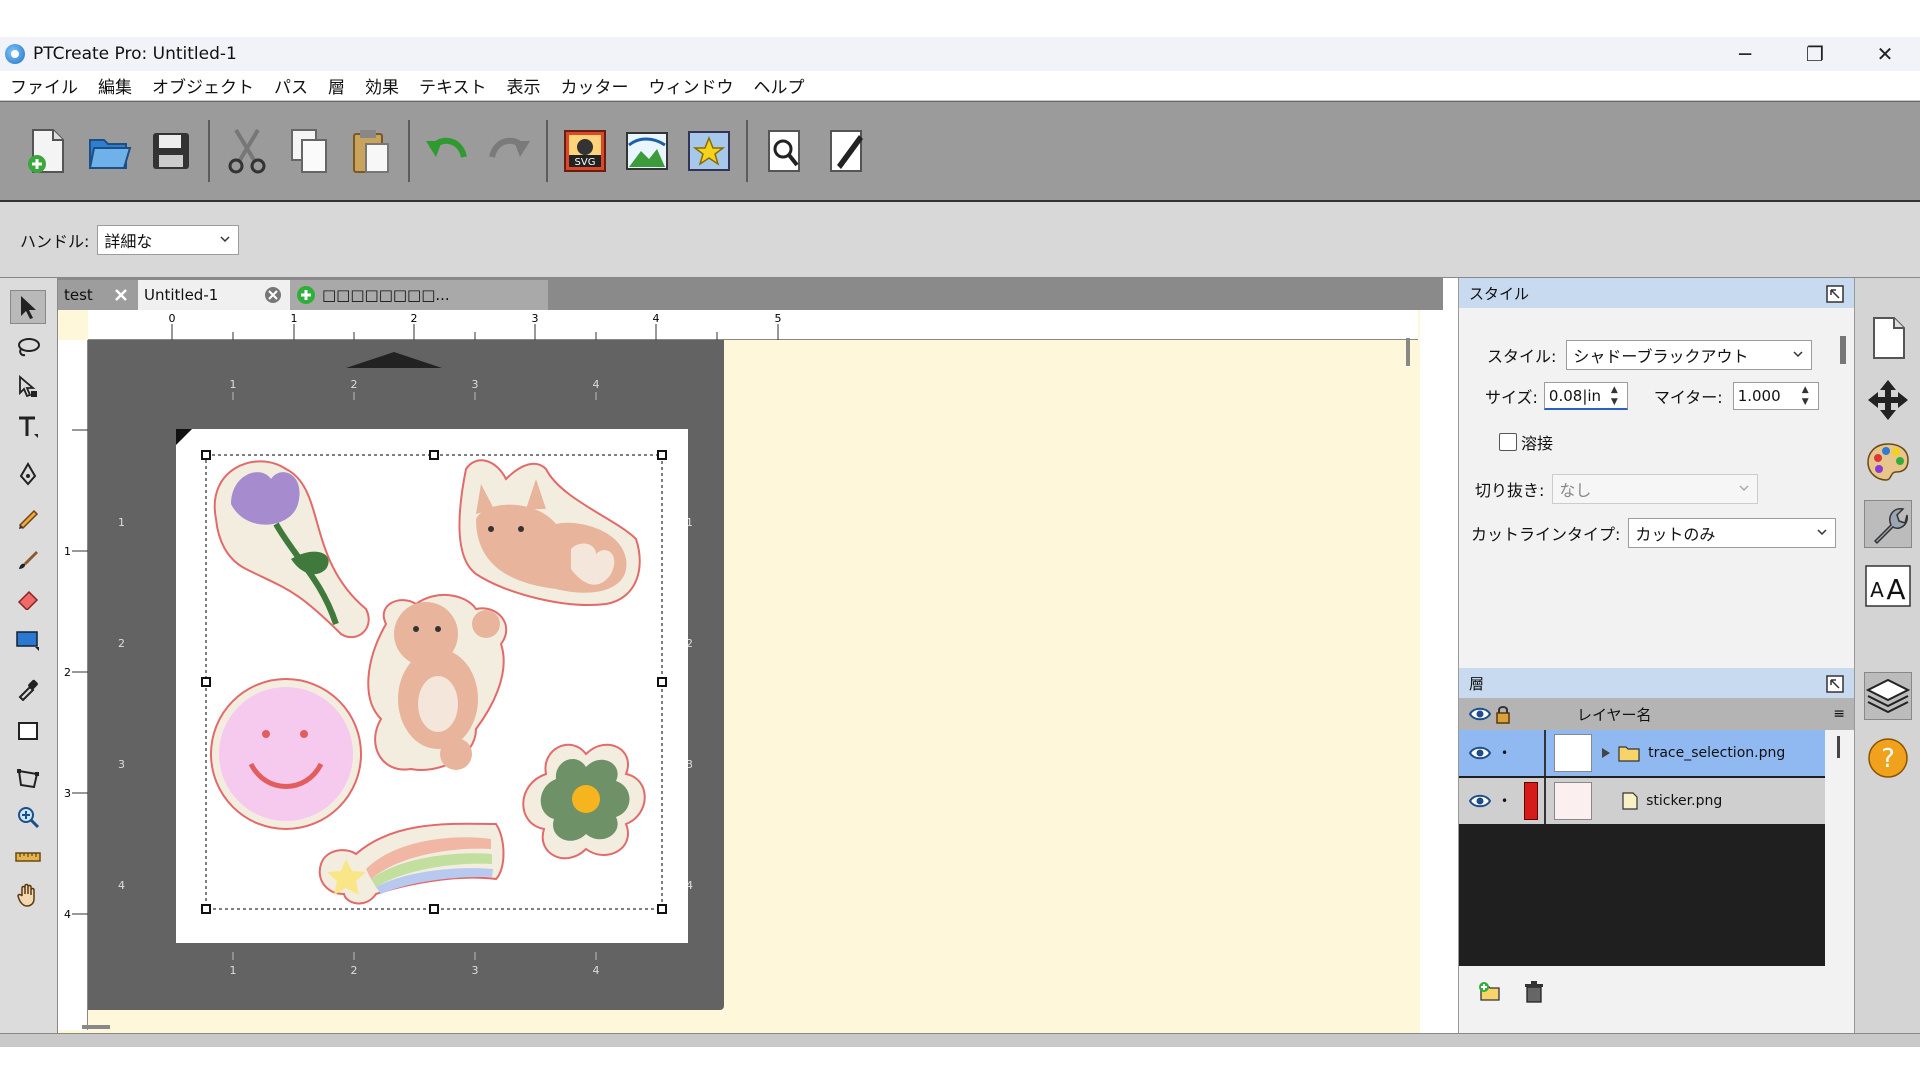 The height and width of the screenshot is (1080, 1920). Describe the element at coordinates (779, 85) in the screenshot. I see `menu-help: ヘルプ` at that location.